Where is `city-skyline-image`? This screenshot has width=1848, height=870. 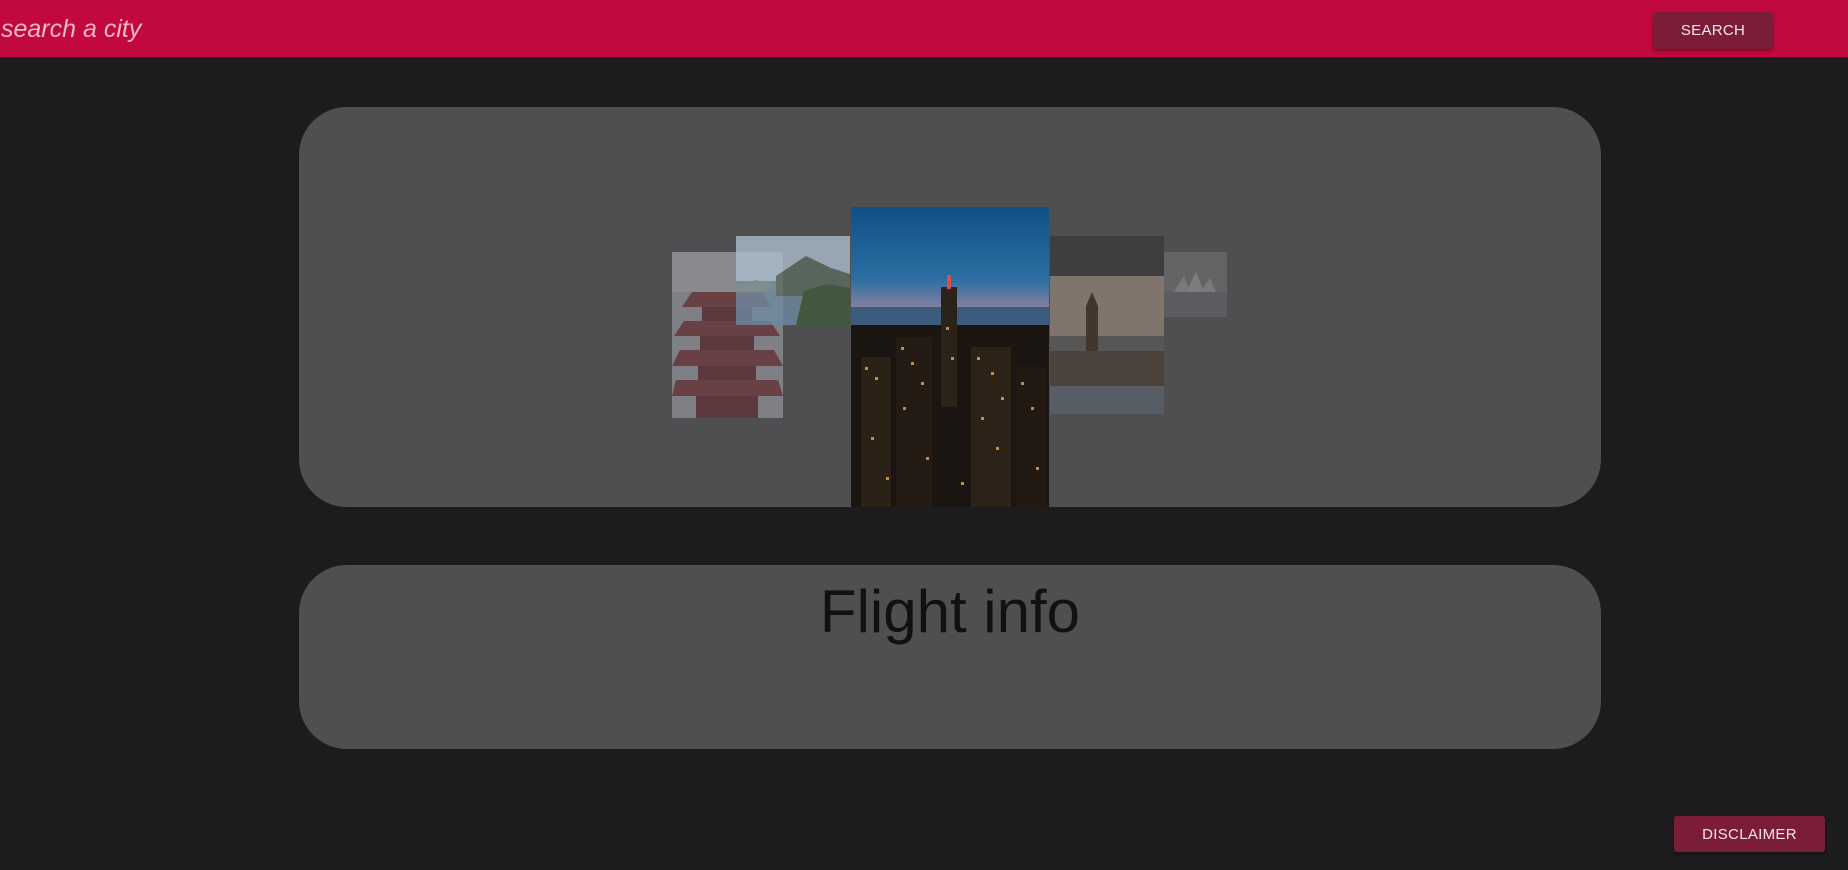 city-skyline-image is located at coordinates (950, 357).